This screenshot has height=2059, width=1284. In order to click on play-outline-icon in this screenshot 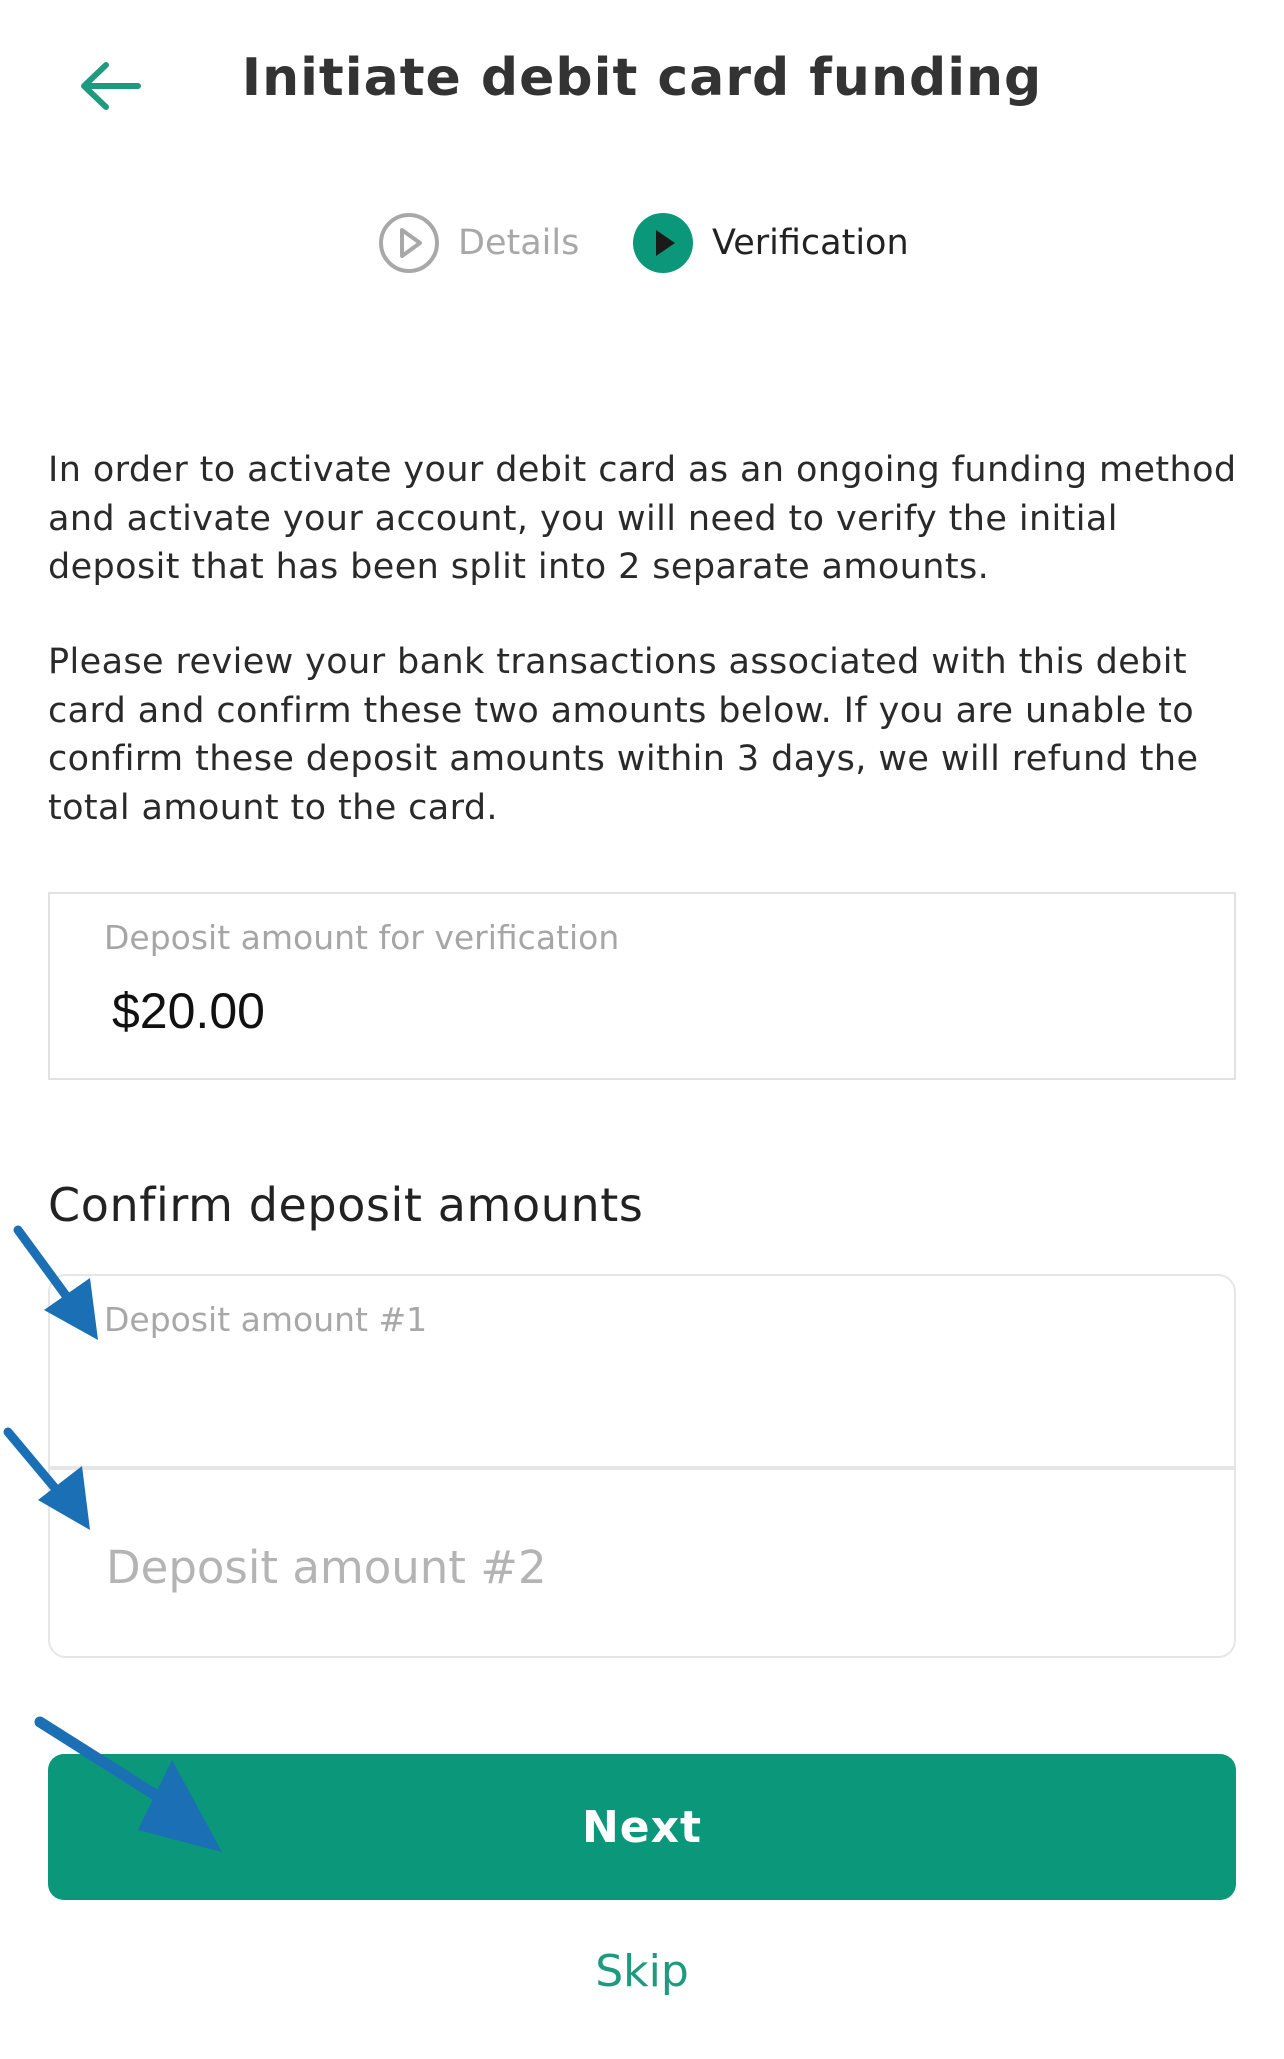, I will do `click(409, 243)`.